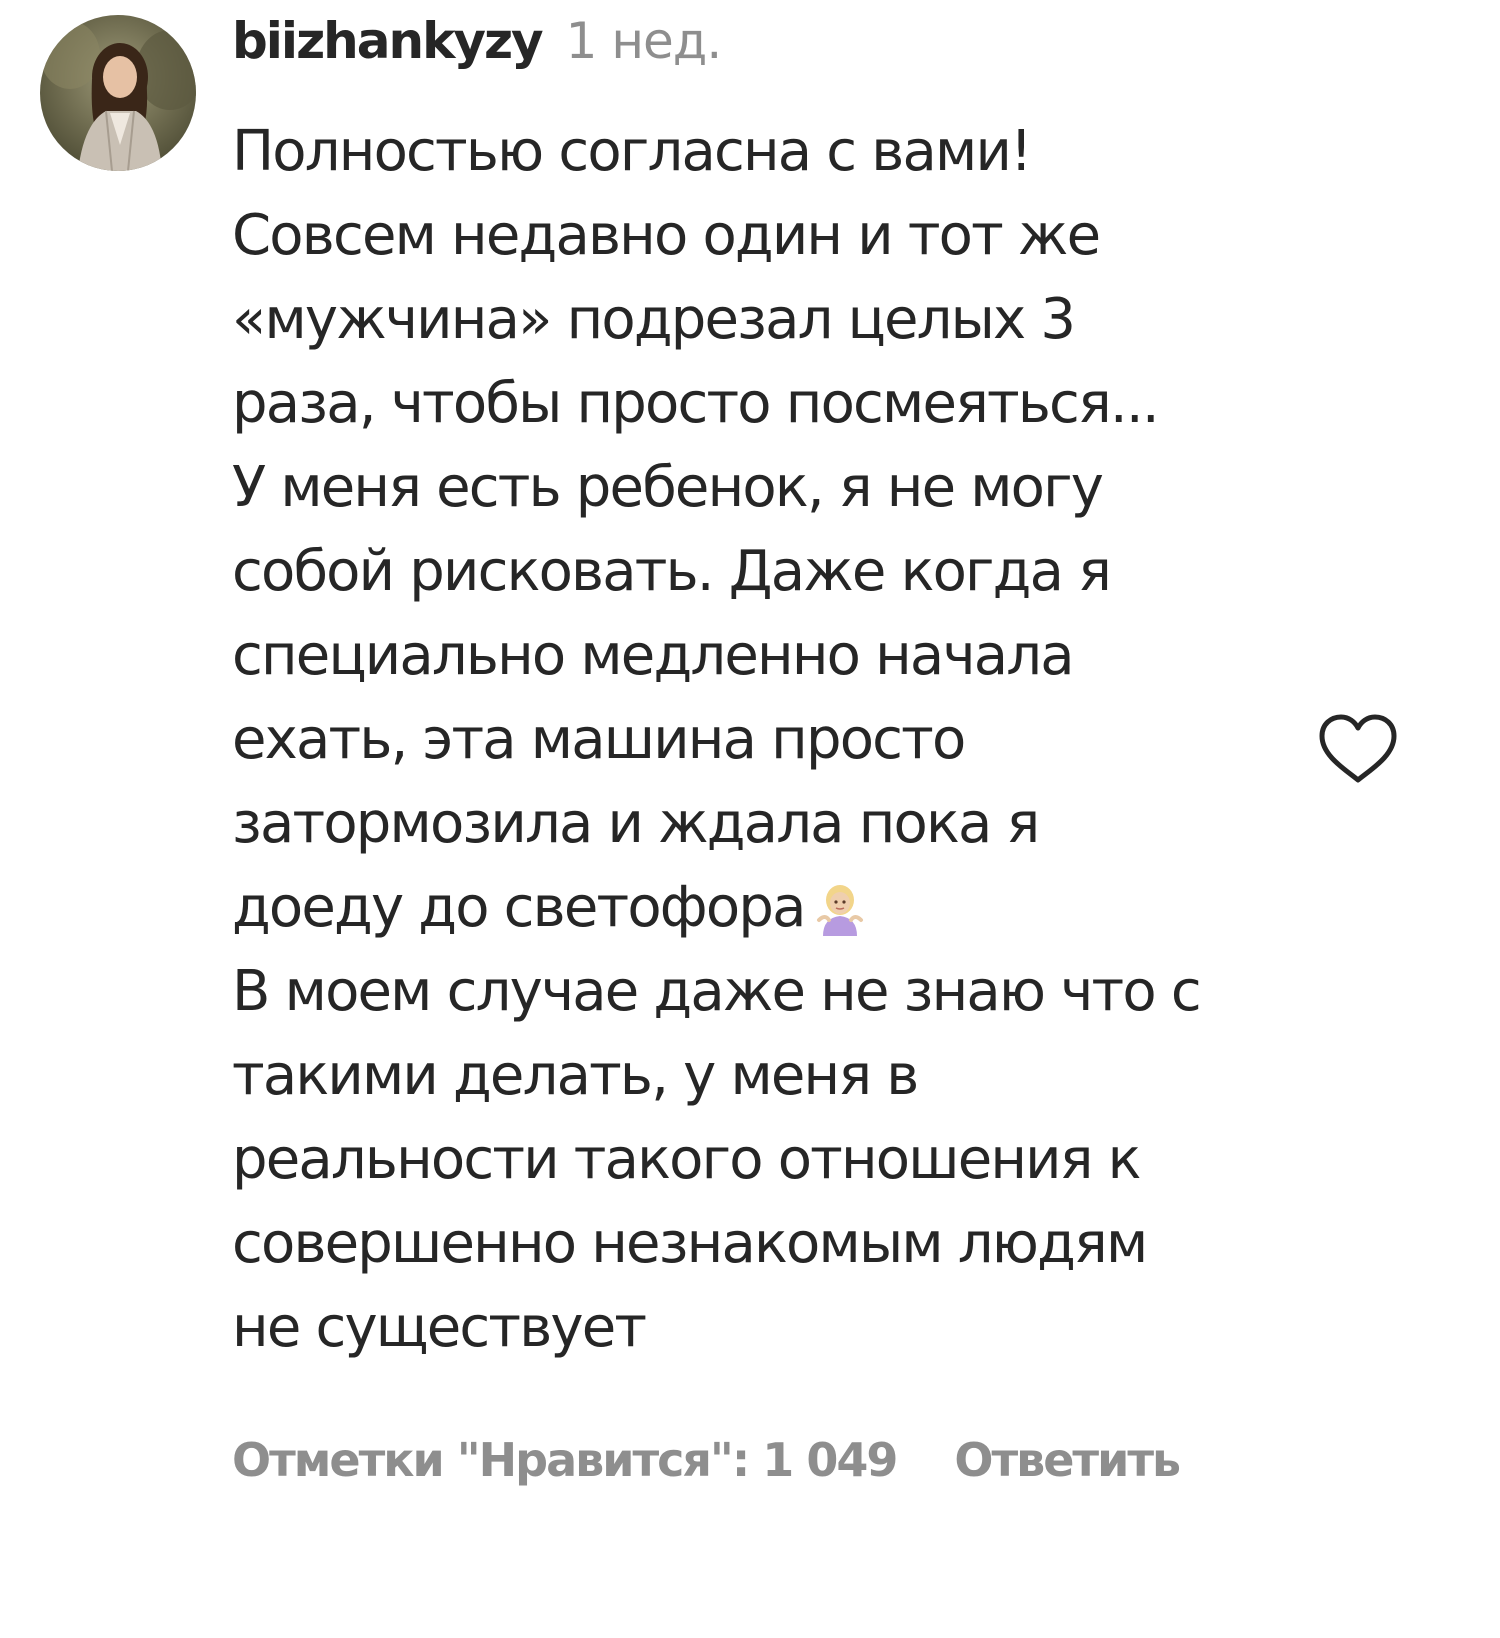 This screenshot has height=1638, width=1500. Describe the element at coordinates (636, 823) in the screenshot. I see `comment-line: затормозила и ждала пока я` at that location.